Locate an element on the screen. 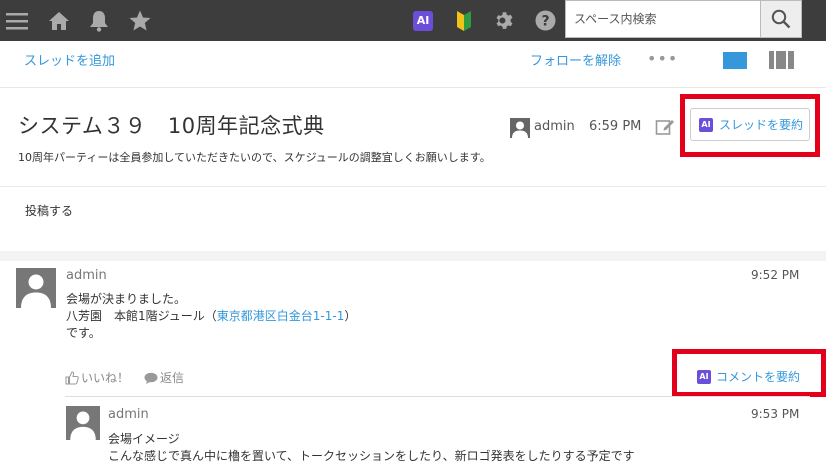 The width and height of the screenshot is (826, 476). address-link: 東京都港区白金台1-1-1 is located at coordinates (281, 316).